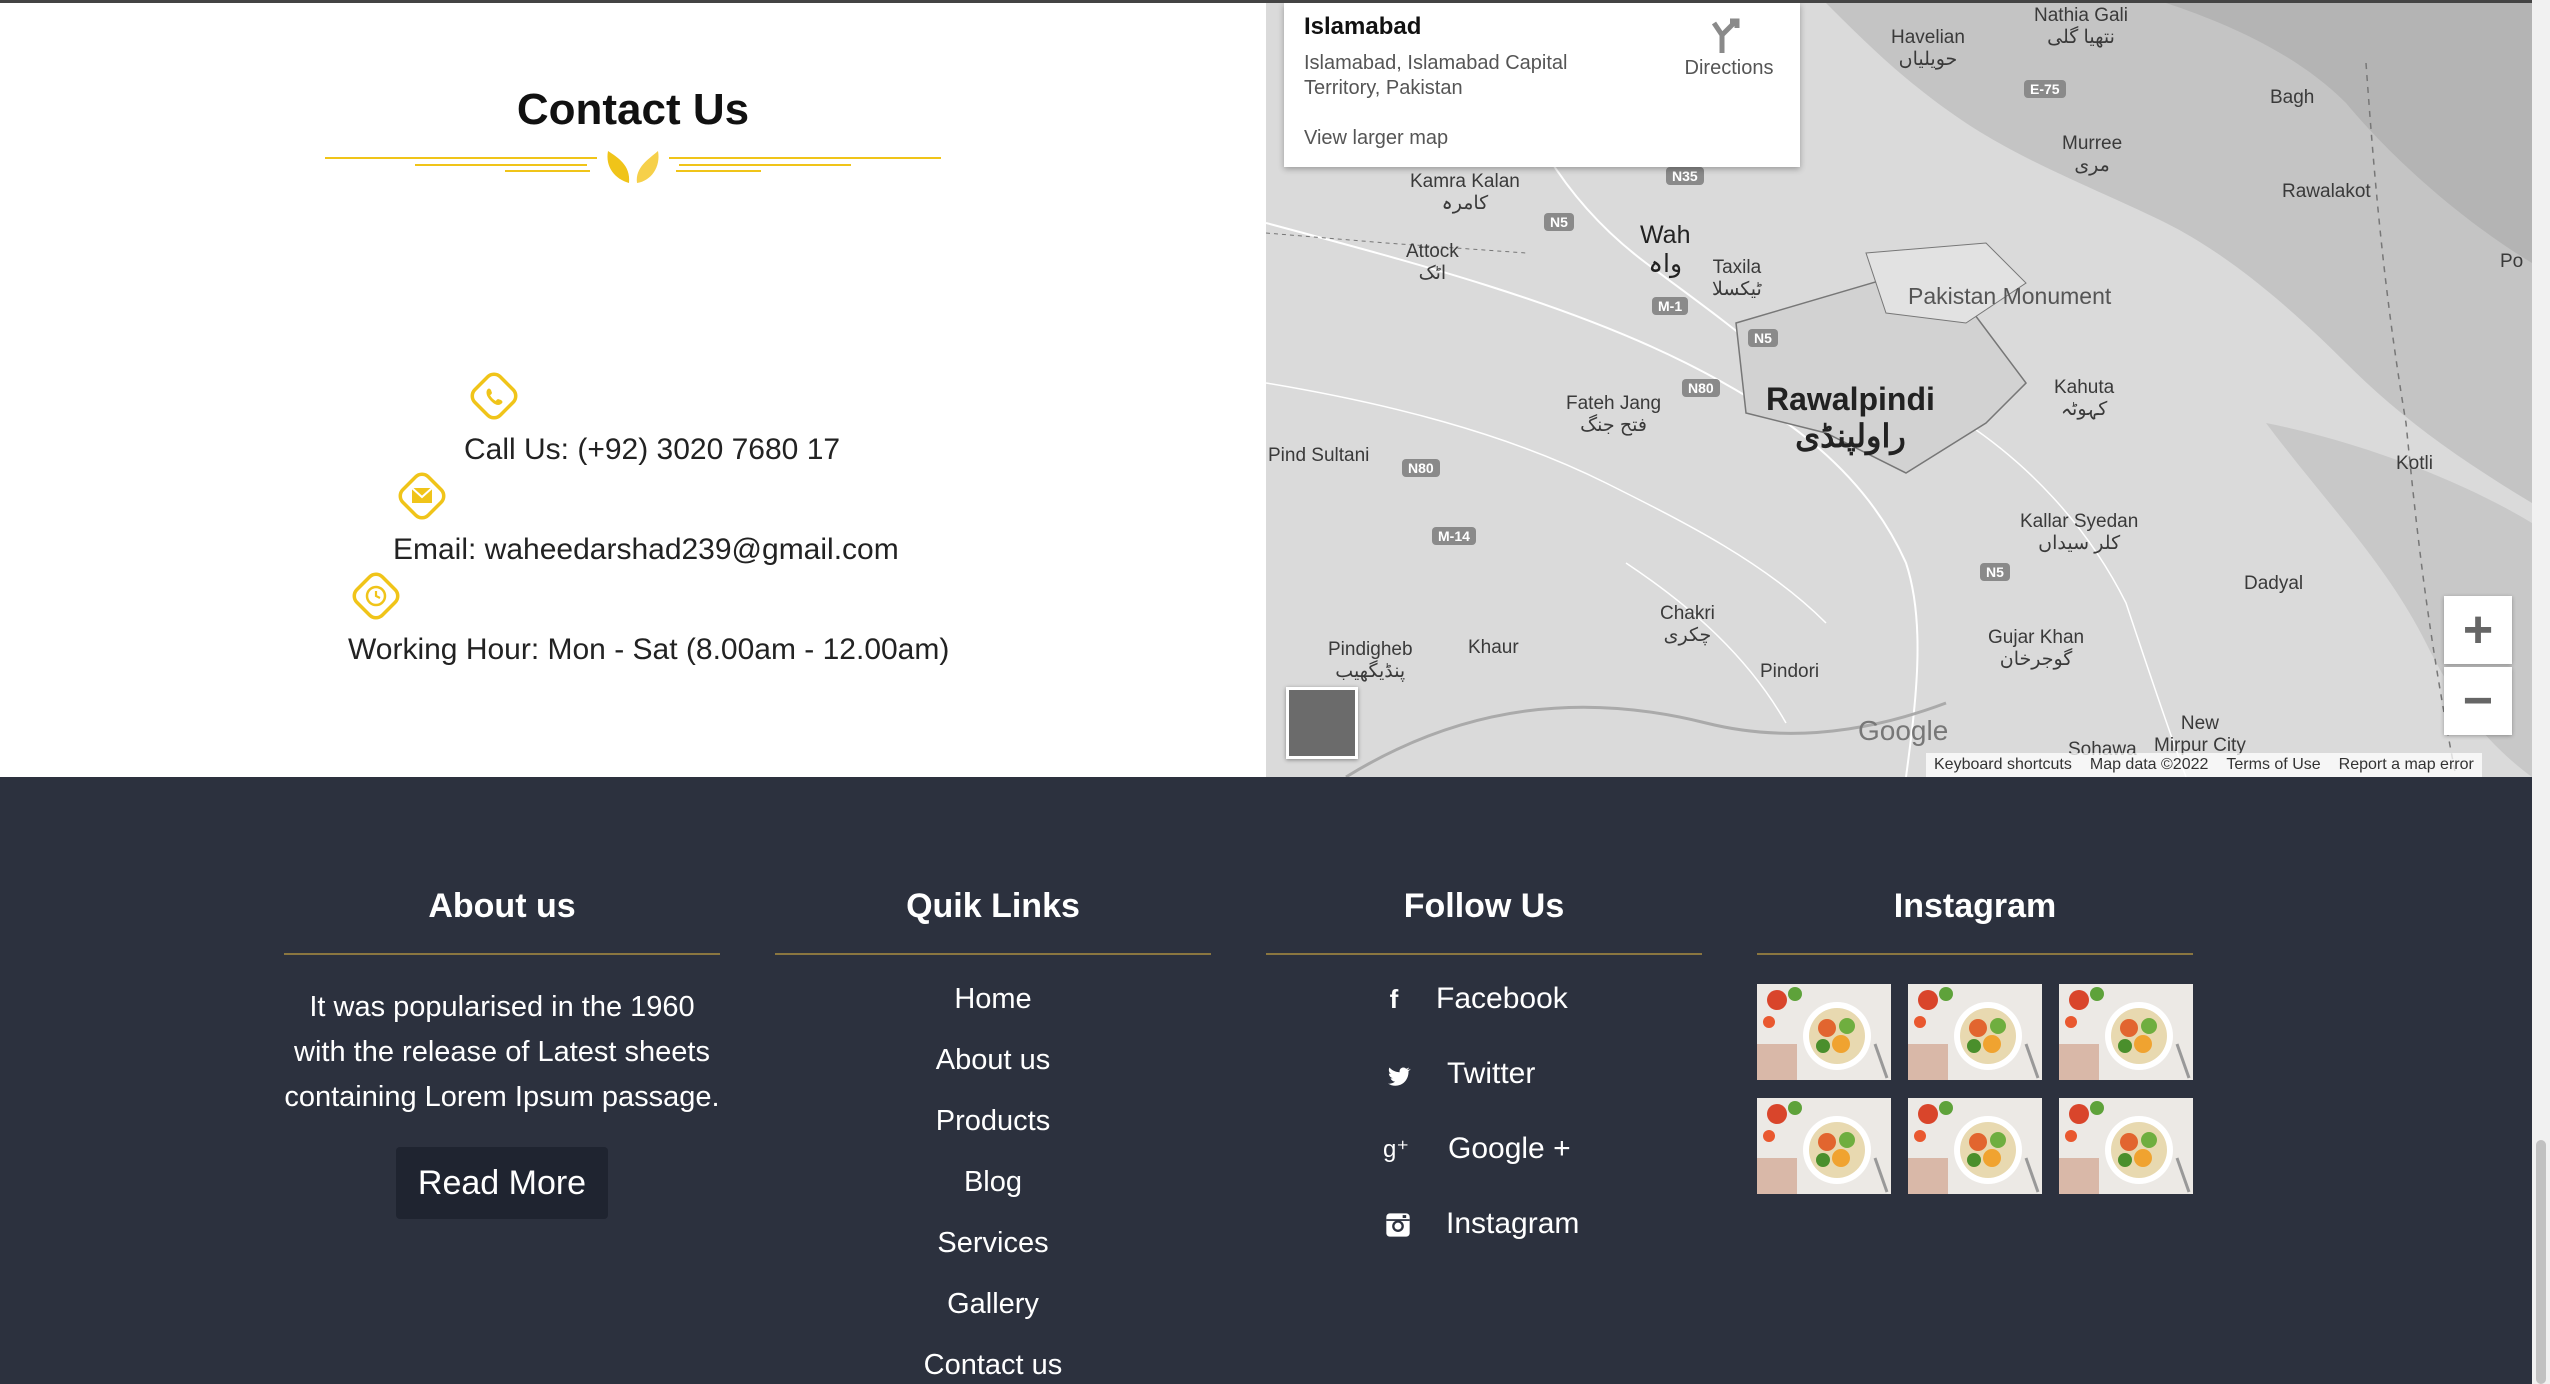 The width and height of the screenshot is (2550, 1384). Describe the element at coordinates (1493, 647) in the screenshot. I see `map-label-khaur: Khaur` at that location.